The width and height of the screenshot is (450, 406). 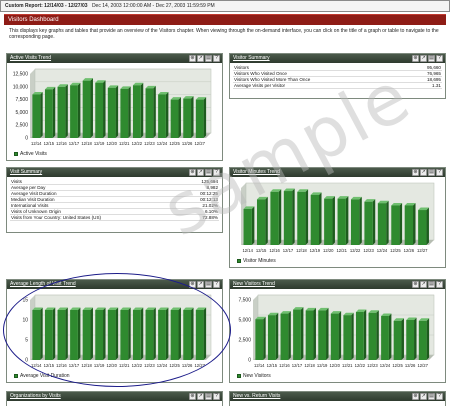 What do you see at coordinates (256, 396) in the screenshot?
I see `new-vs-return-visits-title: New vs. Return Visits` at bounding box center [256, 396].